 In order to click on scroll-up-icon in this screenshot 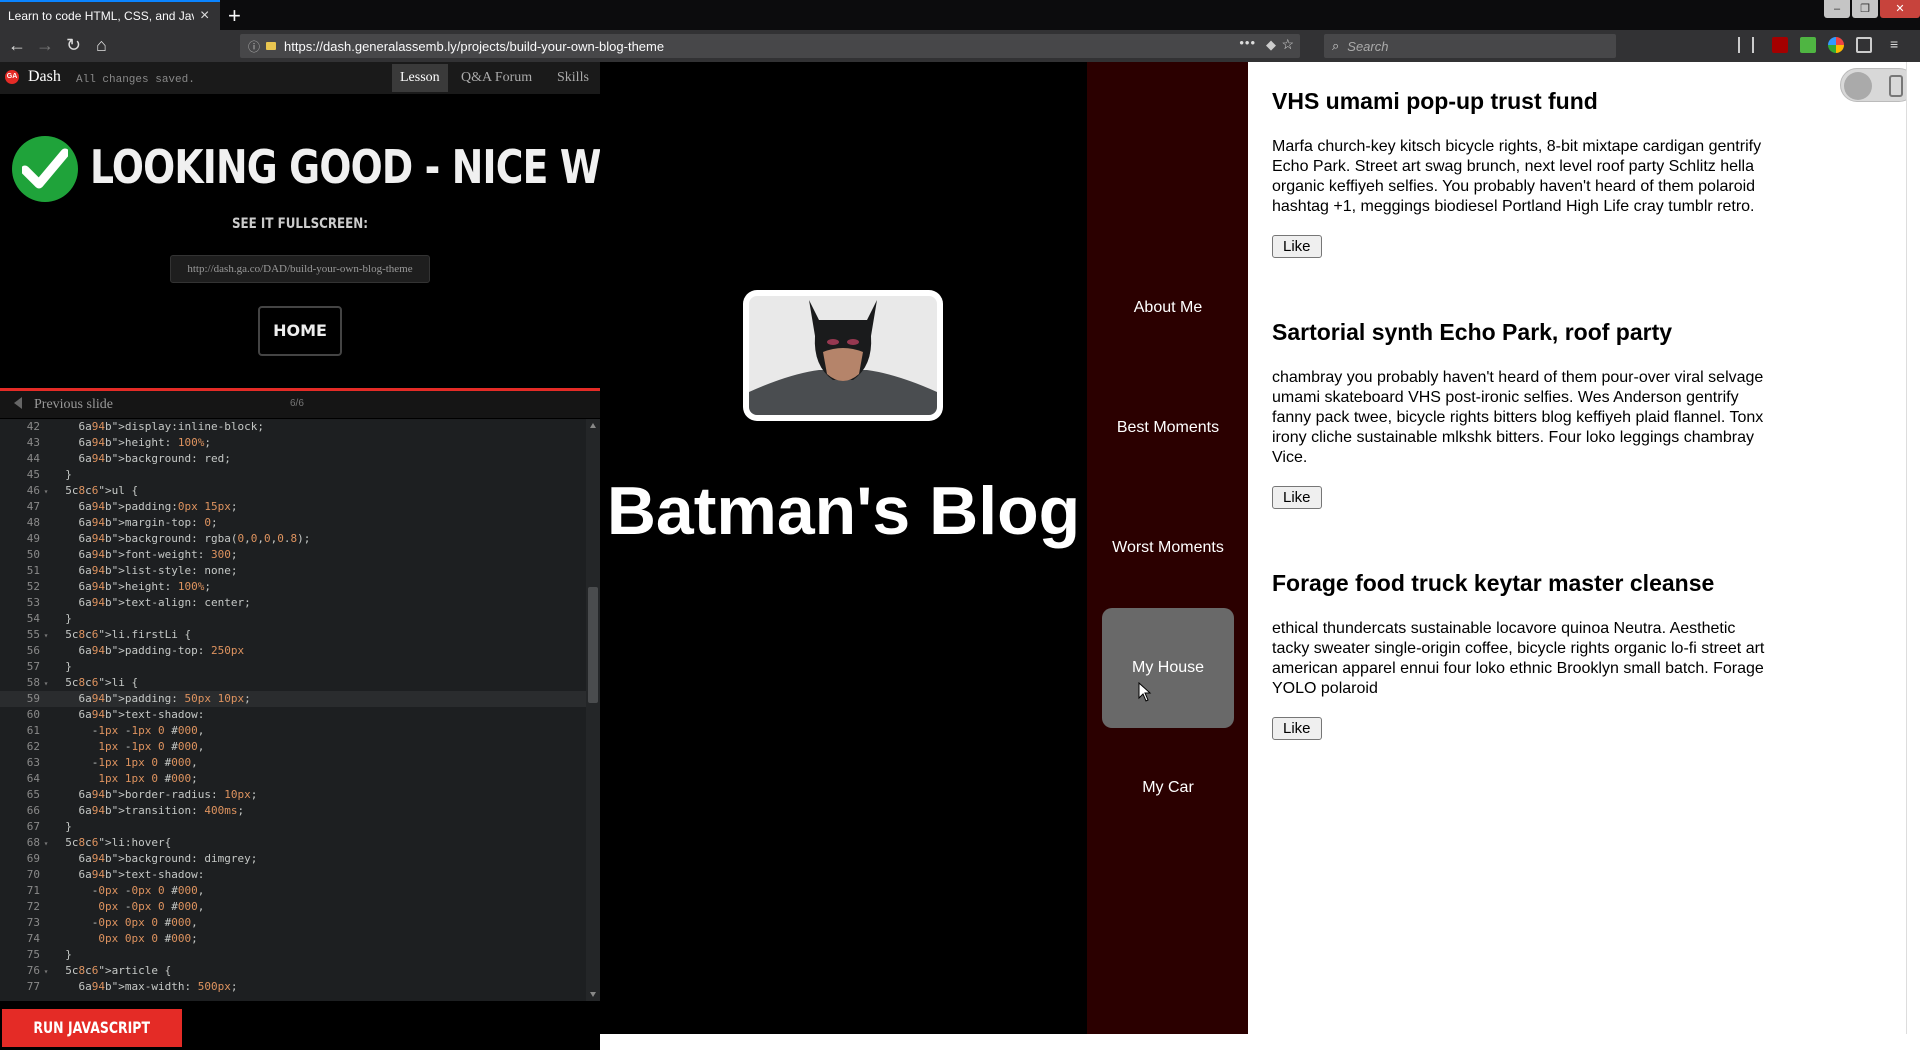, I will do `click(593, 425)`.